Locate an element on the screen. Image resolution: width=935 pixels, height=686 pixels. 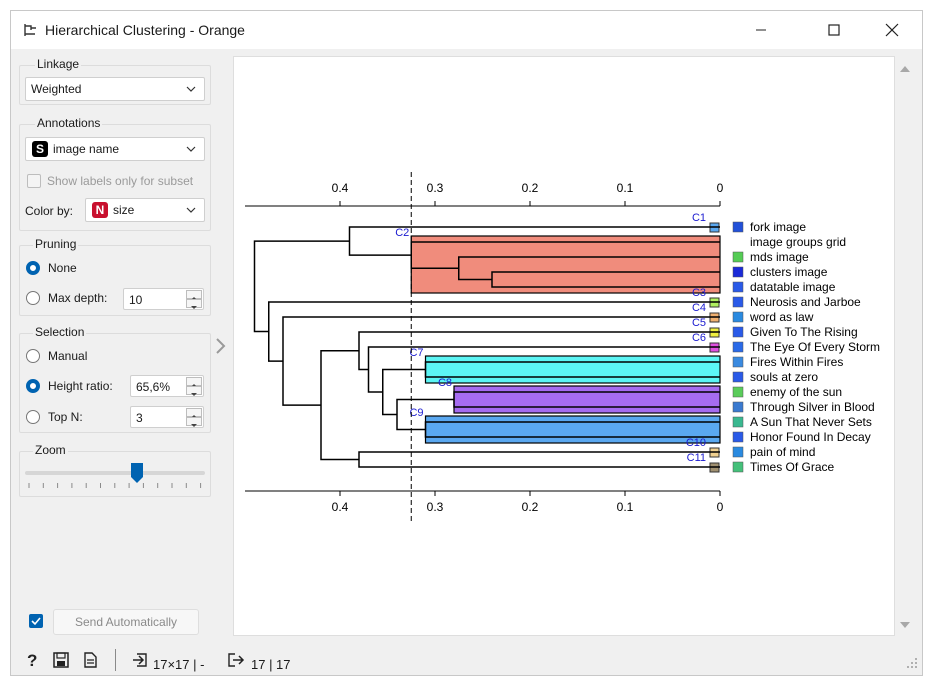
cluster-label: C10 is located at coordinates (696, 443).